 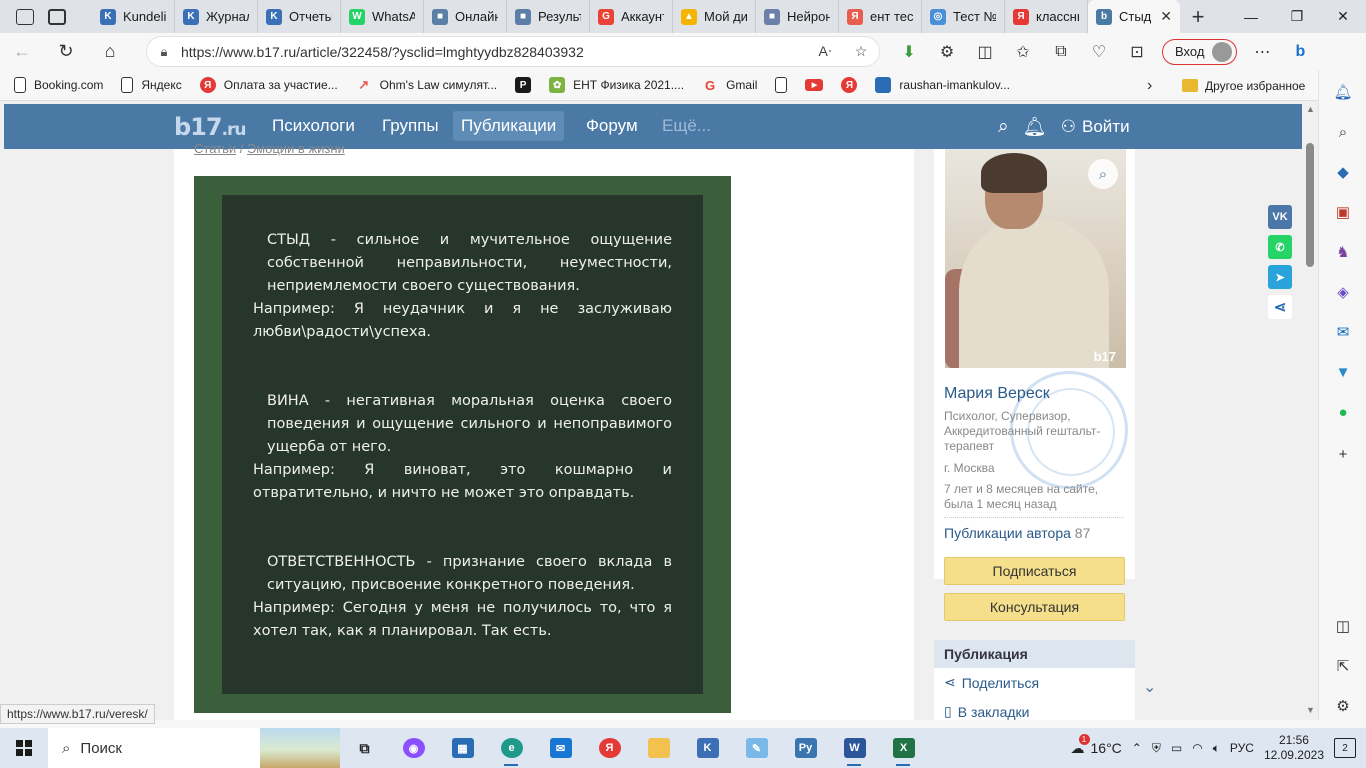 What do you see at coordinates (1176, 748) in the screenshot?
I see `battery-icon: ▭` at bounding box center [1176, 748].